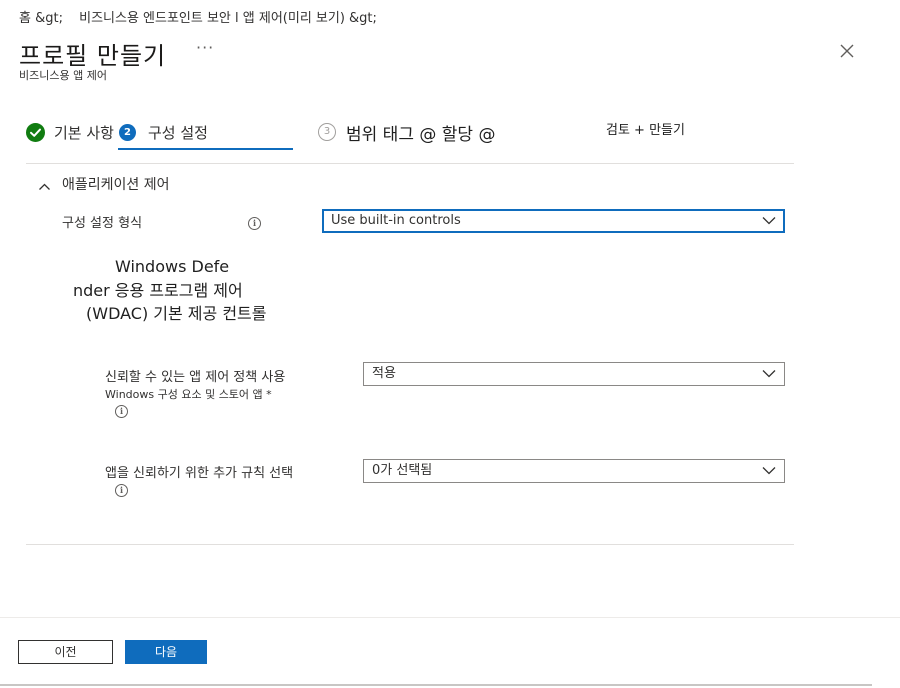 The width and height of the screenshot is (900, 688). I want to click on breadcrumb-home-link: 홈 &gt;, so click(41, 18).